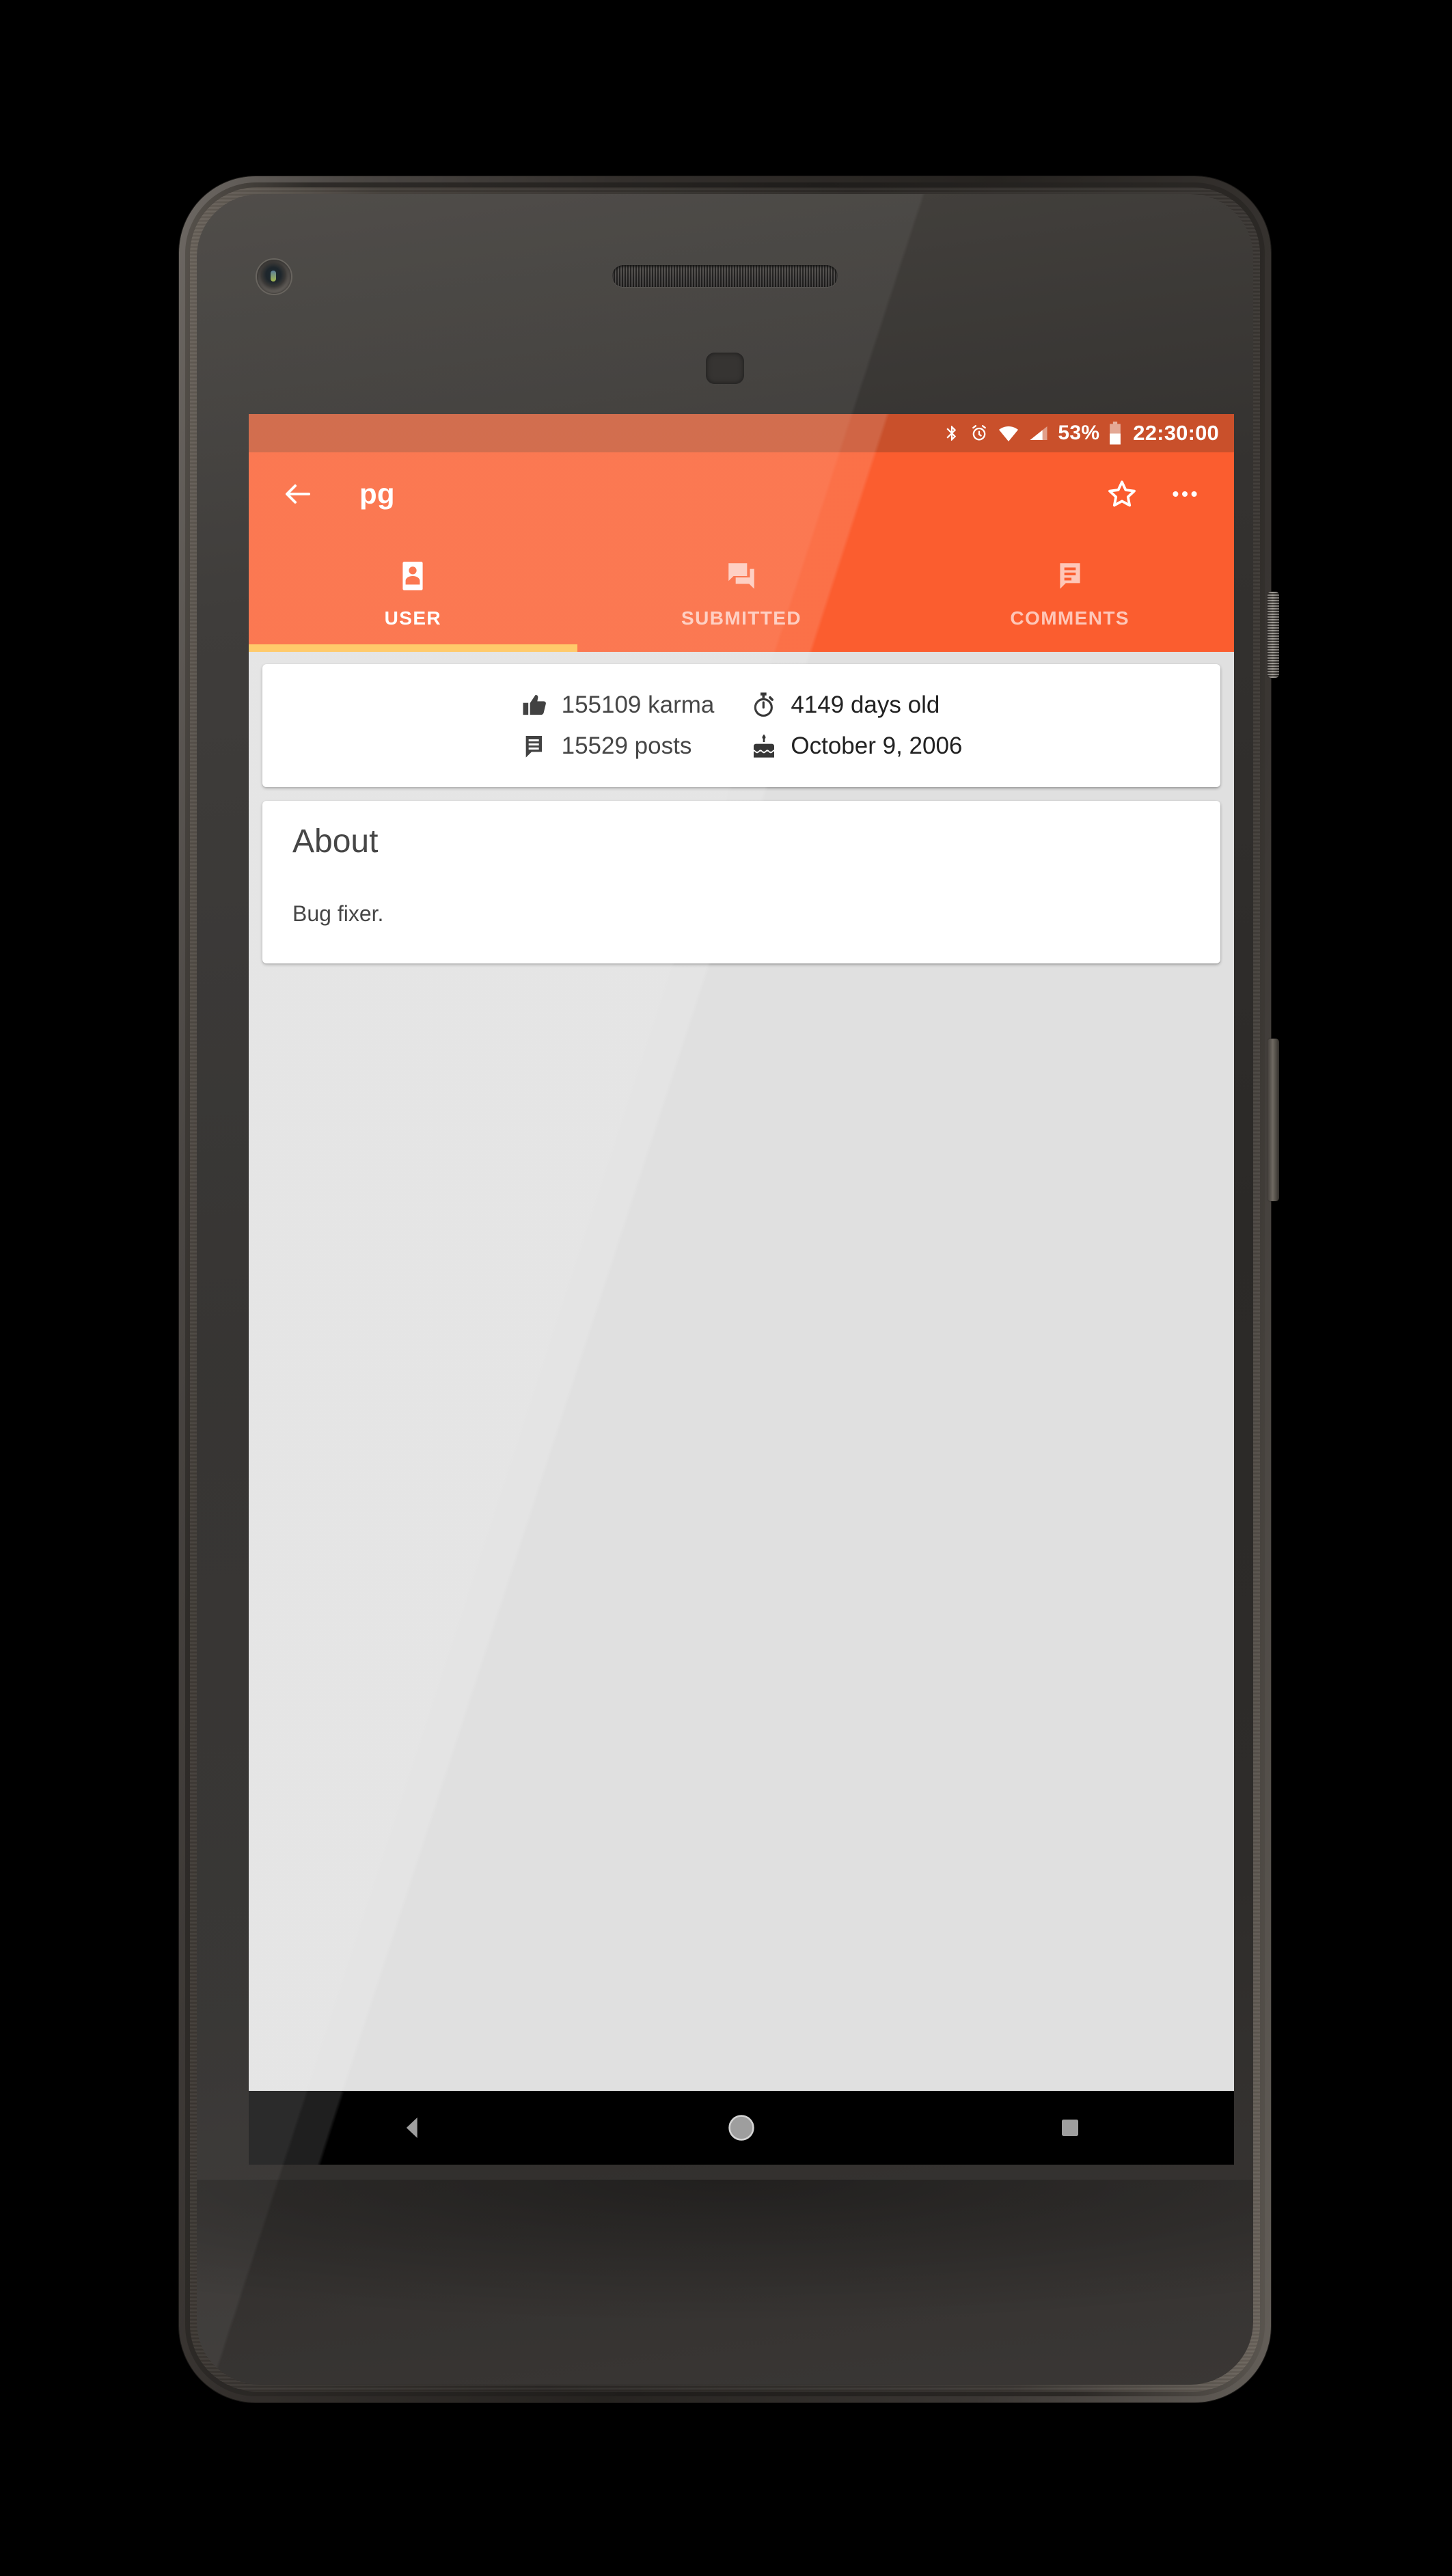 The width and height of the screenshot is (1452, 2576). I want to click on nav-recents-icon, so click(1069, 2127).